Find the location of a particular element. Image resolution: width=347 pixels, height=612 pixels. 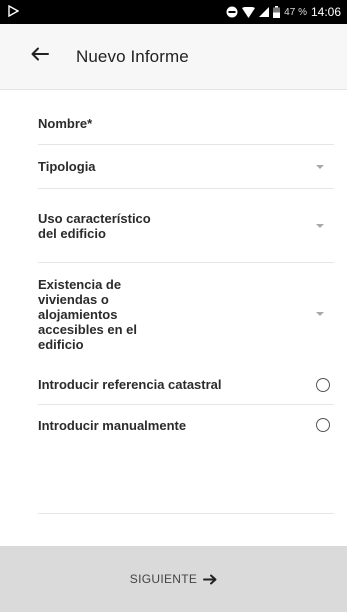

back-button is located at coordinates (40, 57).